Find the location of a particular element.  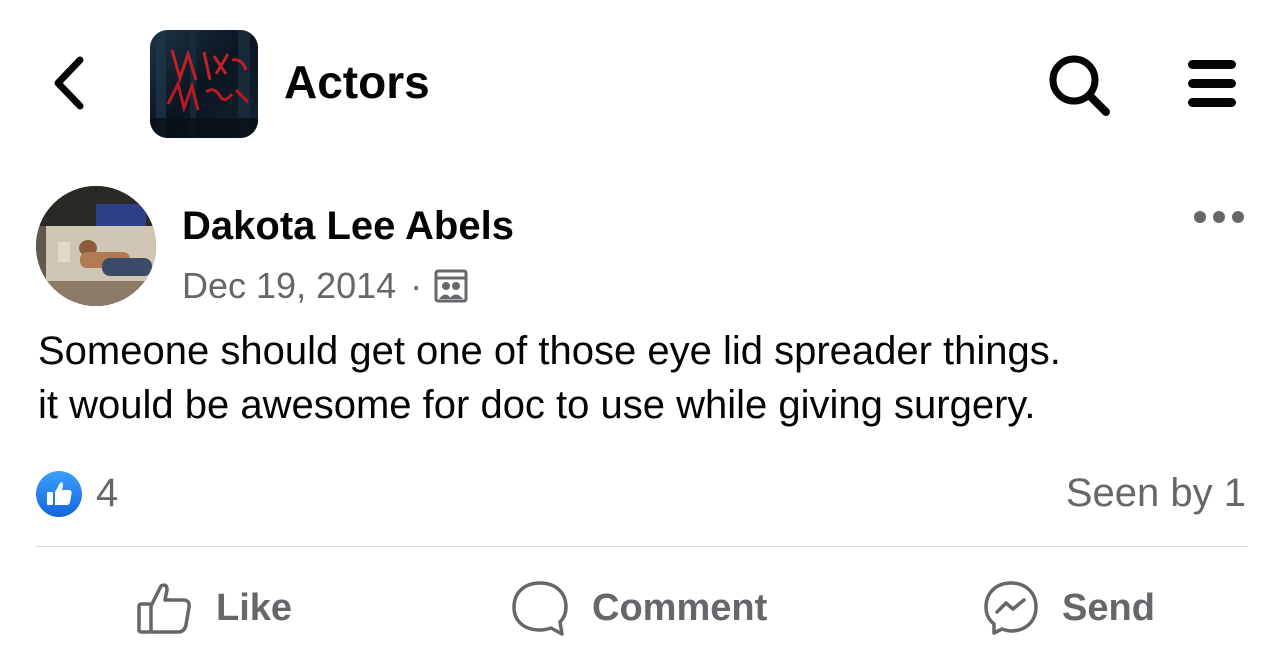

author-name: Dakota Lee Abels is located at coordinates (348, 226).